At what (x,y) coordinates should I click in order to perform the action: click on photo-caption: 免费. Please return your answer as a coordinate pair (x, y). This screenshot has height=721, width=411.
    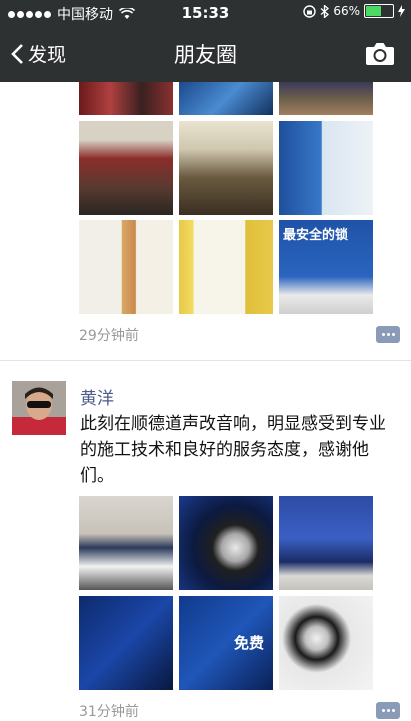
    Looking at the image, I should click on (249, 643).